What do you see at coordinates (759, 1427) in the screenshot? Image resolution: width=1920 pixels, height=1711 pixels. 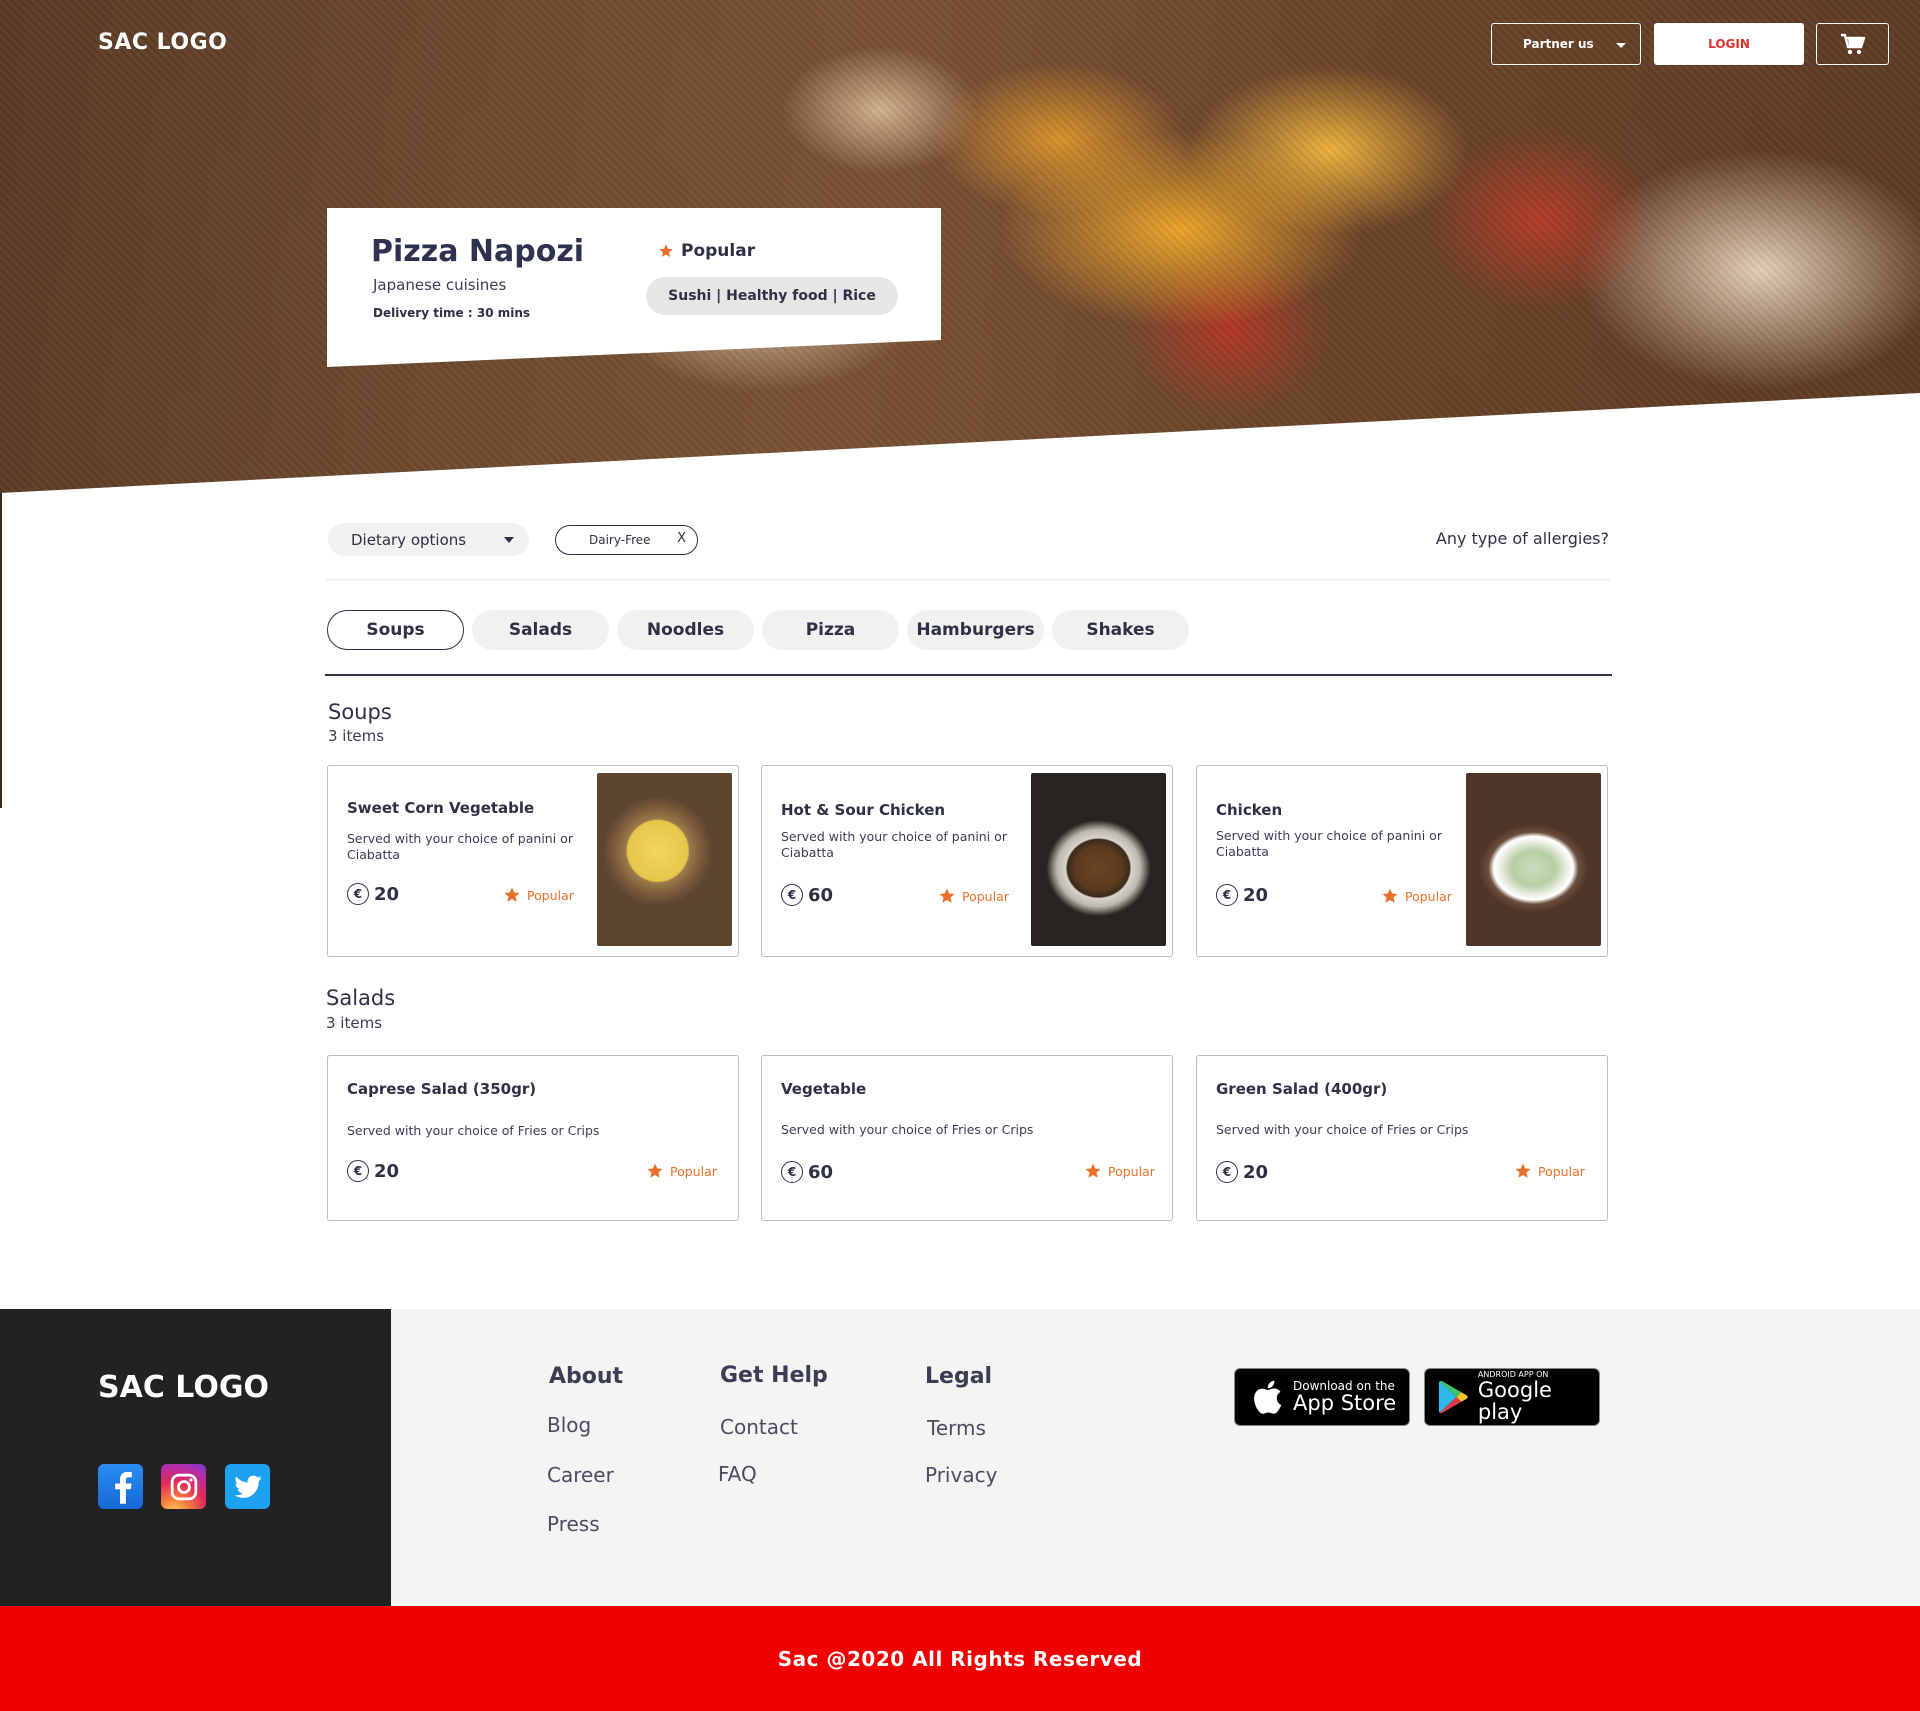 I see `footer-link-contact: Contact` at bounding box center [759, 1427].